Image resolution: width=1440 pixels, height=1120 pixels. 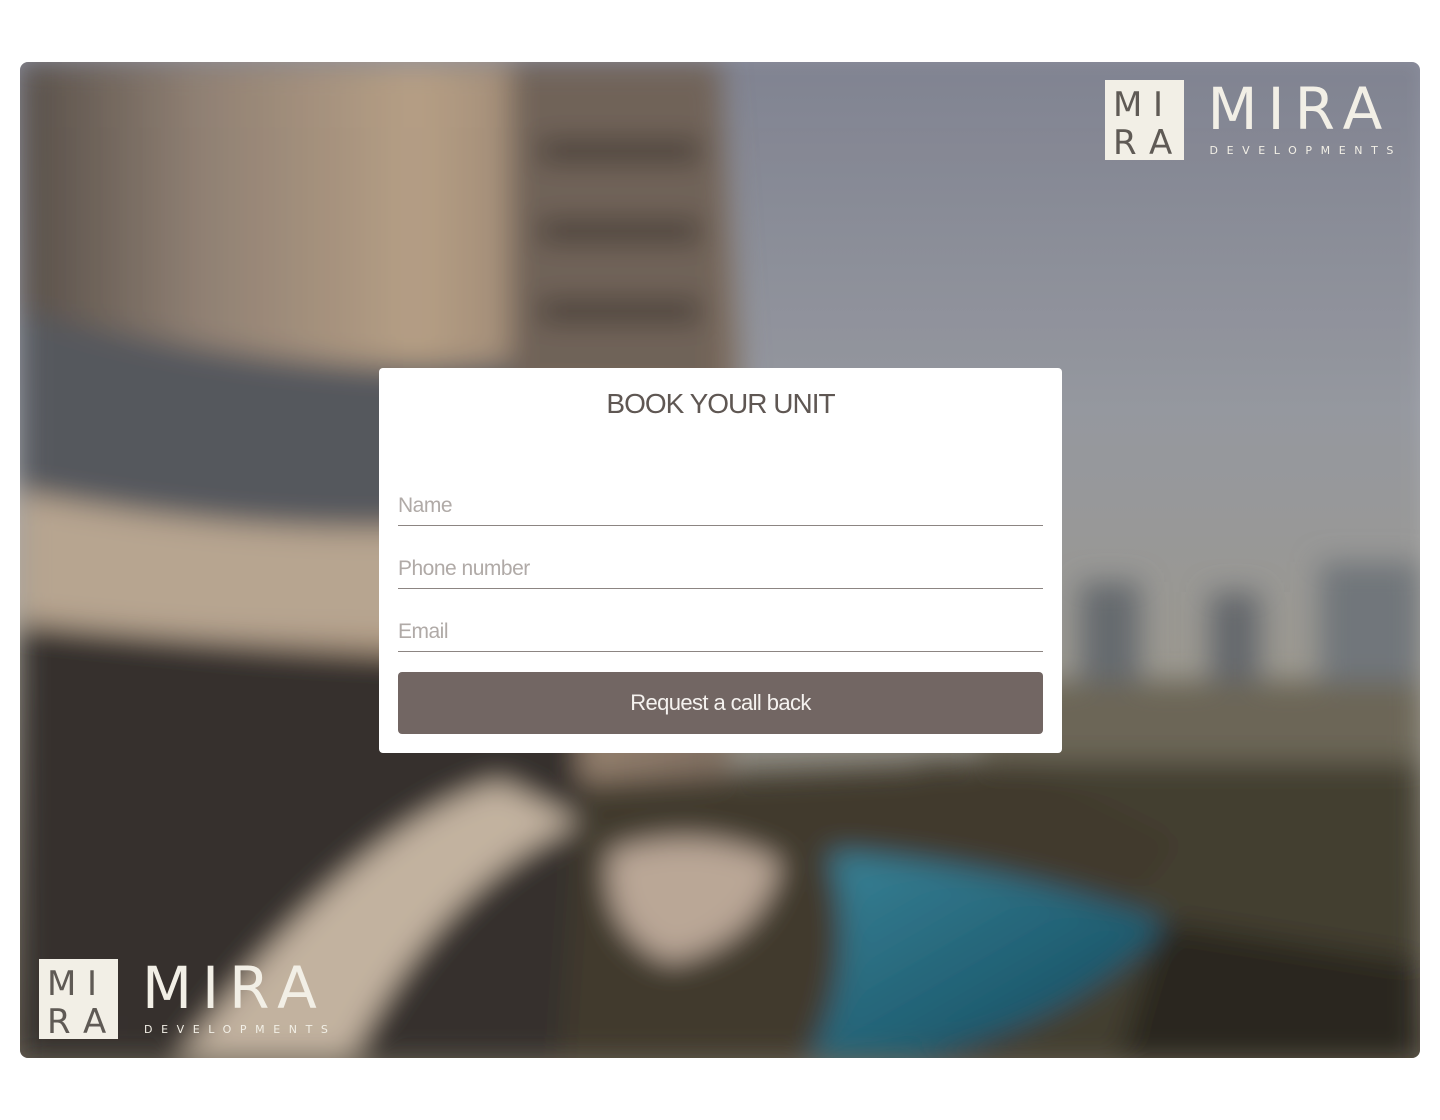 What do you see at coordinates (720, 620) in the screenshot?
I see `email-input` at bounding box center [720, 620].